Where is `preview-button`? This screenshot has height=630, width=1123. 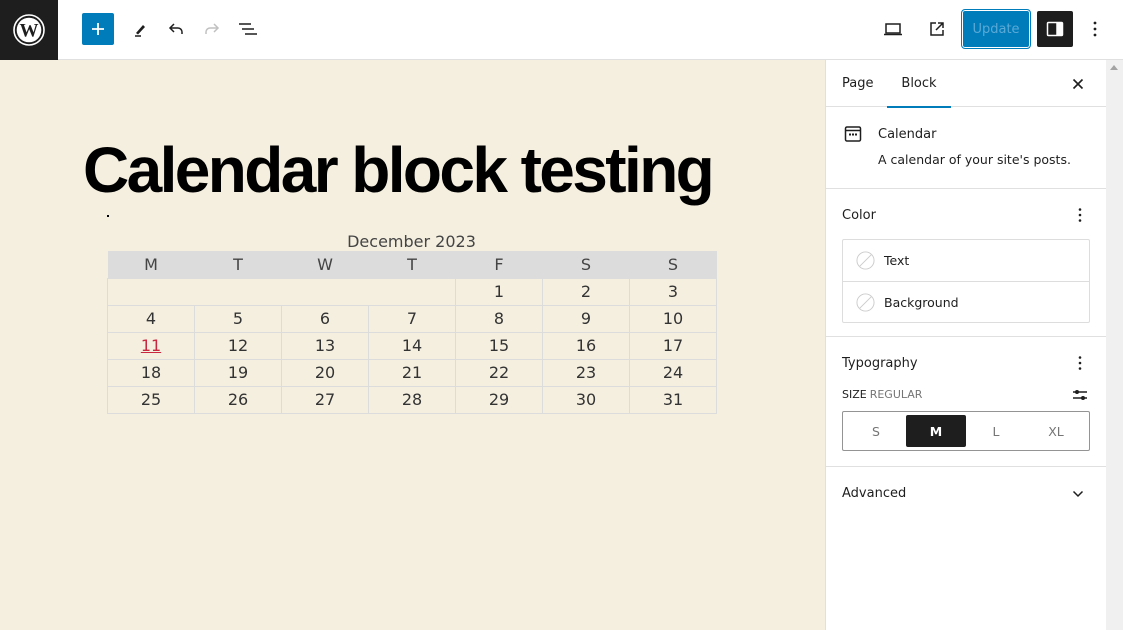 preview-button is located at coordinates (893, 29).